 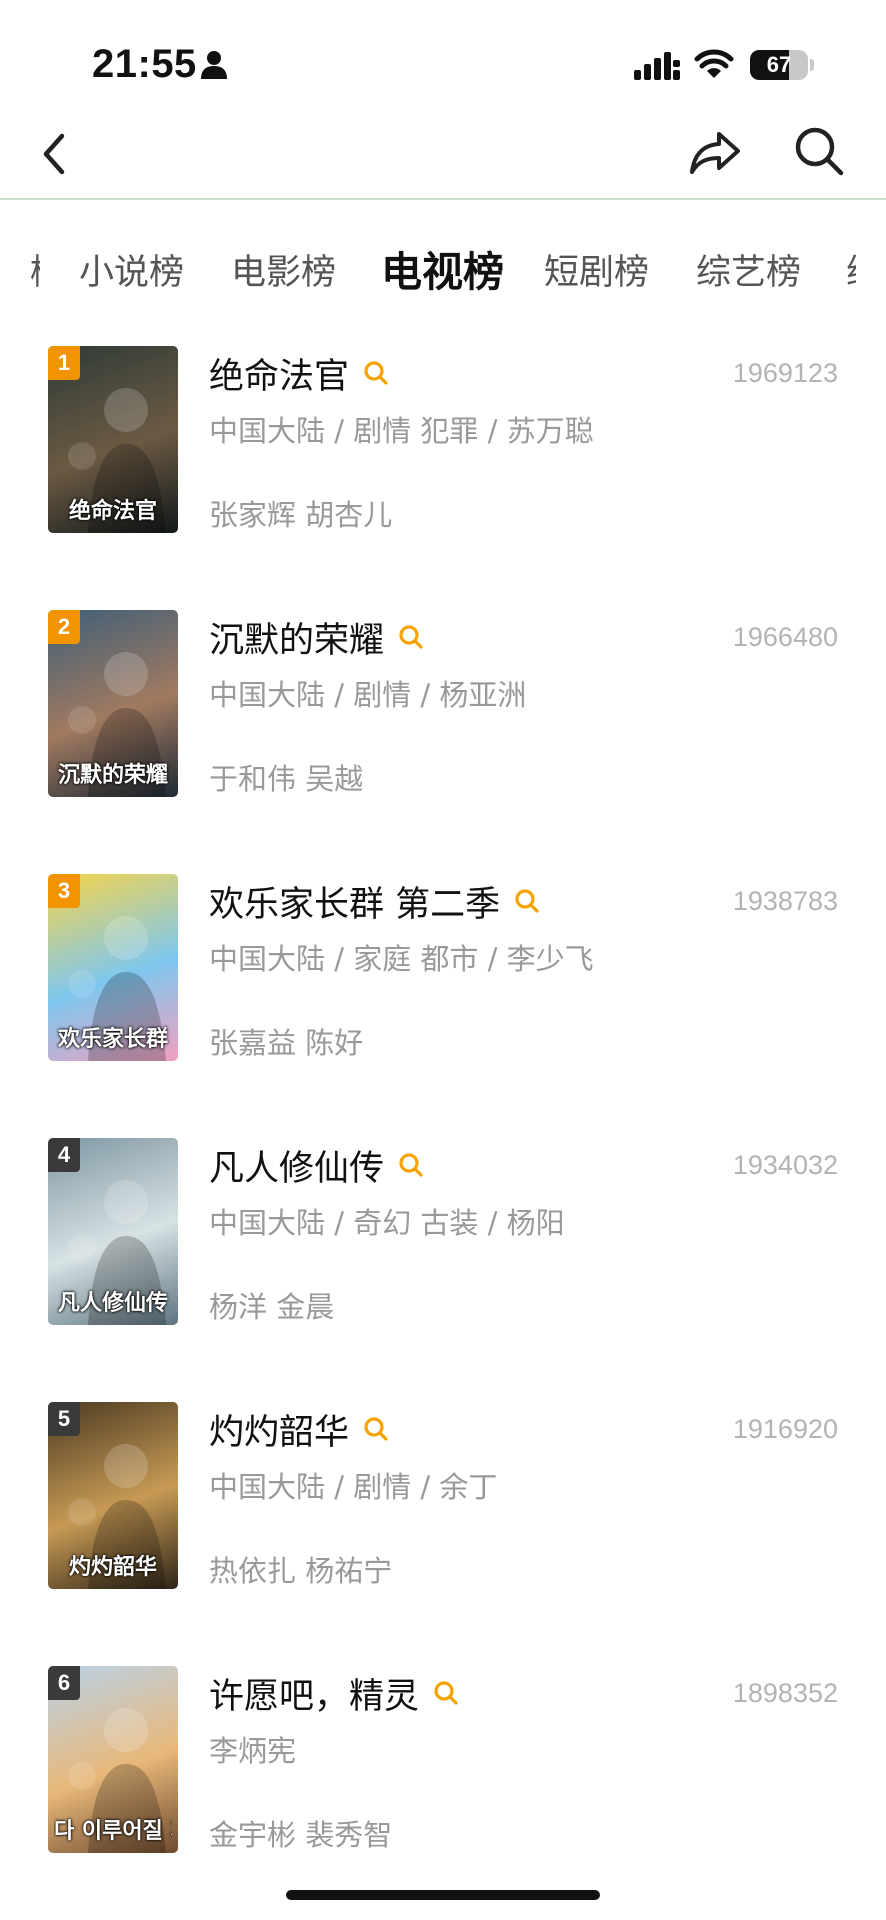 I want to click on poster-title-text: 沉默的荣耀, so click(x=112, y=775).